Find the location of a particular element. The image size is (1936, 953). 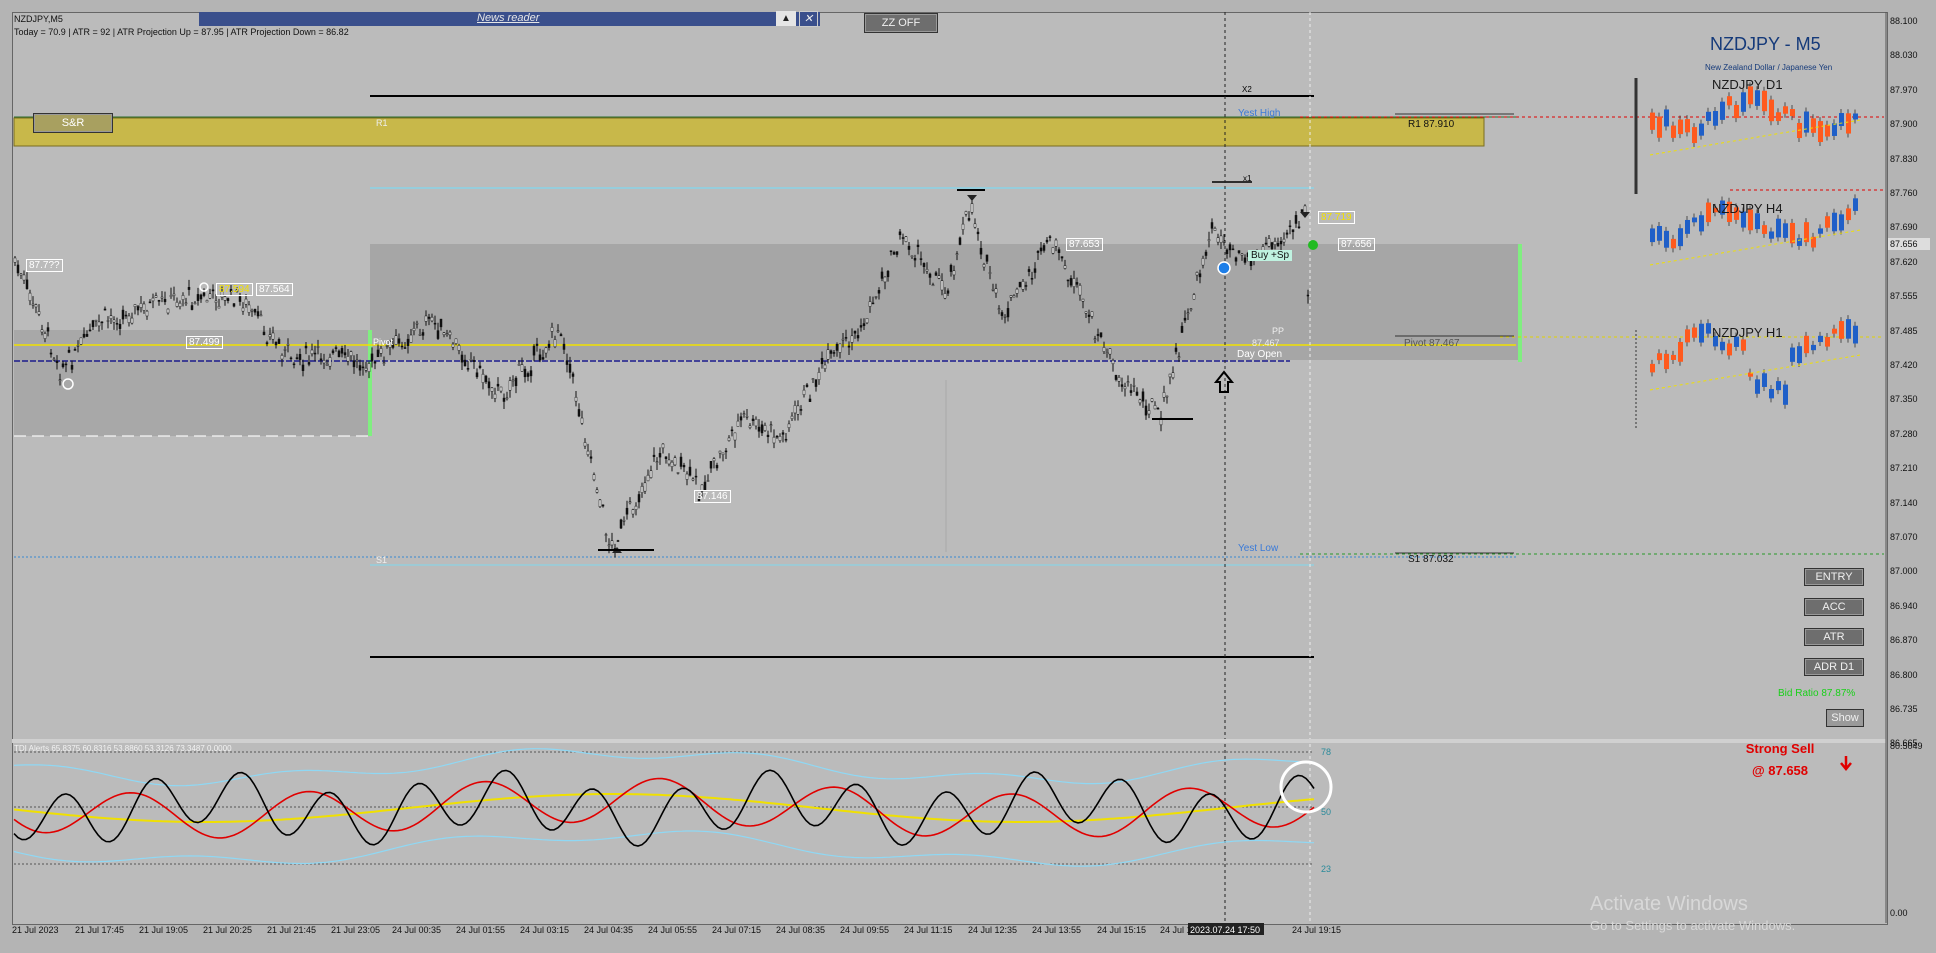

time-axis-label: 24 Jul 15:15 is located at coordinates (1122, 930).